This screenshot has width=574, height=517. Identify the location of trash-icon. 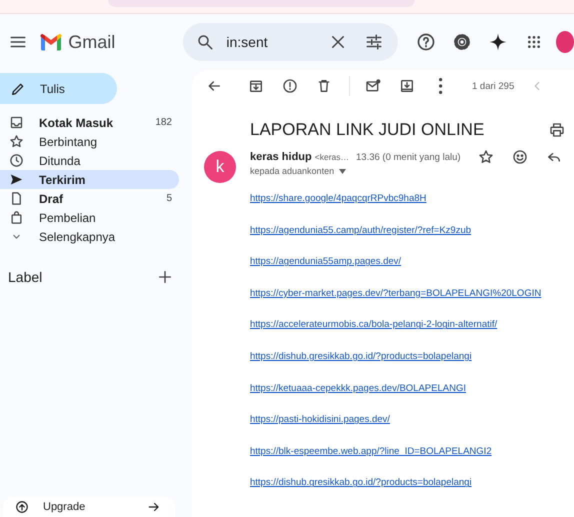
(324, 86).